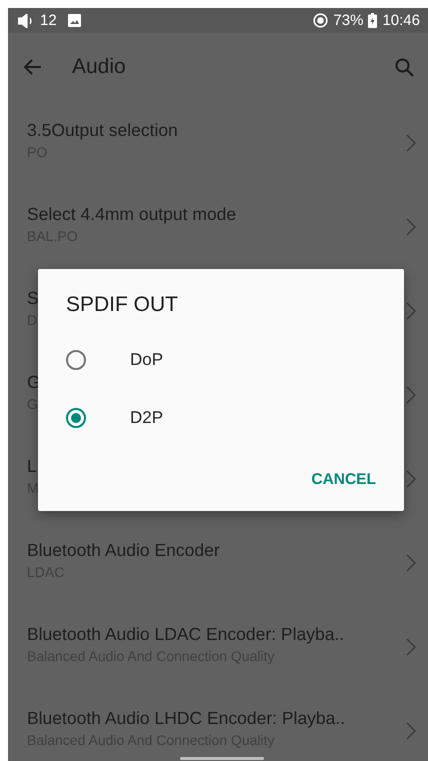  Describe the element at coordinates (186, 718) in the screenshot. I see `item-title: Bluetooth Audio LHDC Encoder: Playba..` at that location.